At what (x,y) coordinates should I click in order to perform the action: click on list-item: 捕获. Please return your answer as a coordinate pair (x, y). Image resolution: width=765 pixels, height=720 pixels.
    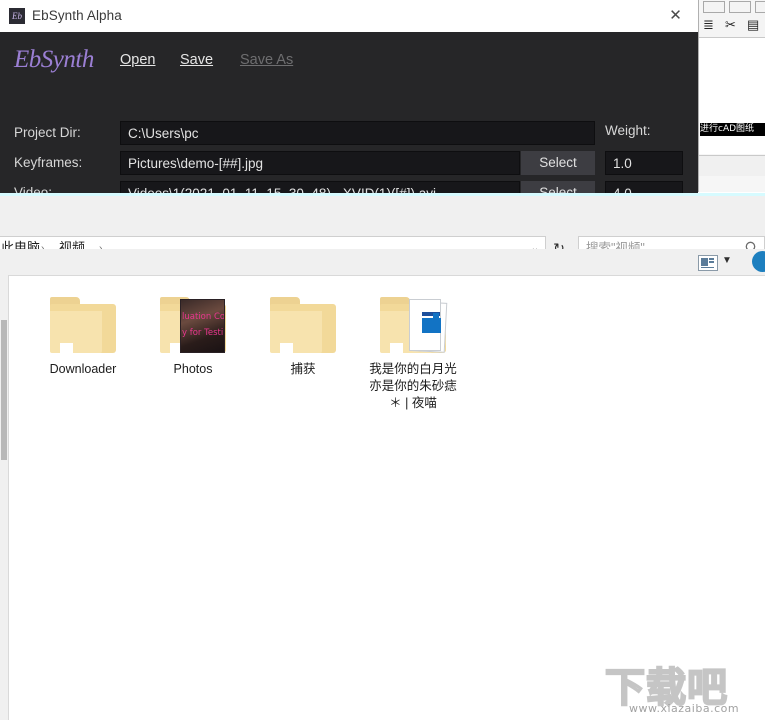
    Looking at the image, I should click on (303, 337).